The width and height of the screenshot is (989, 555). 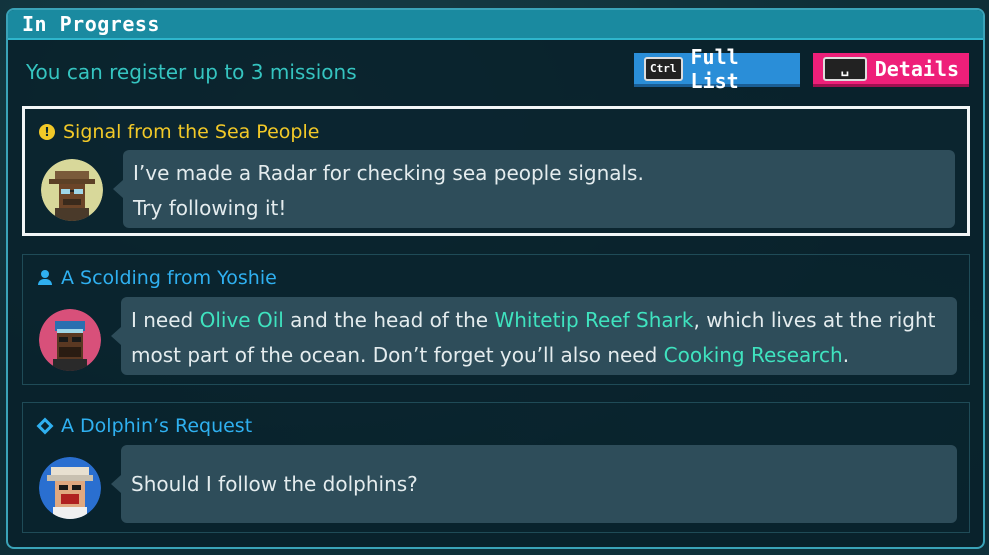 I want to click on full-list-button: Ctrl Full List, so click(x=717, y=69).